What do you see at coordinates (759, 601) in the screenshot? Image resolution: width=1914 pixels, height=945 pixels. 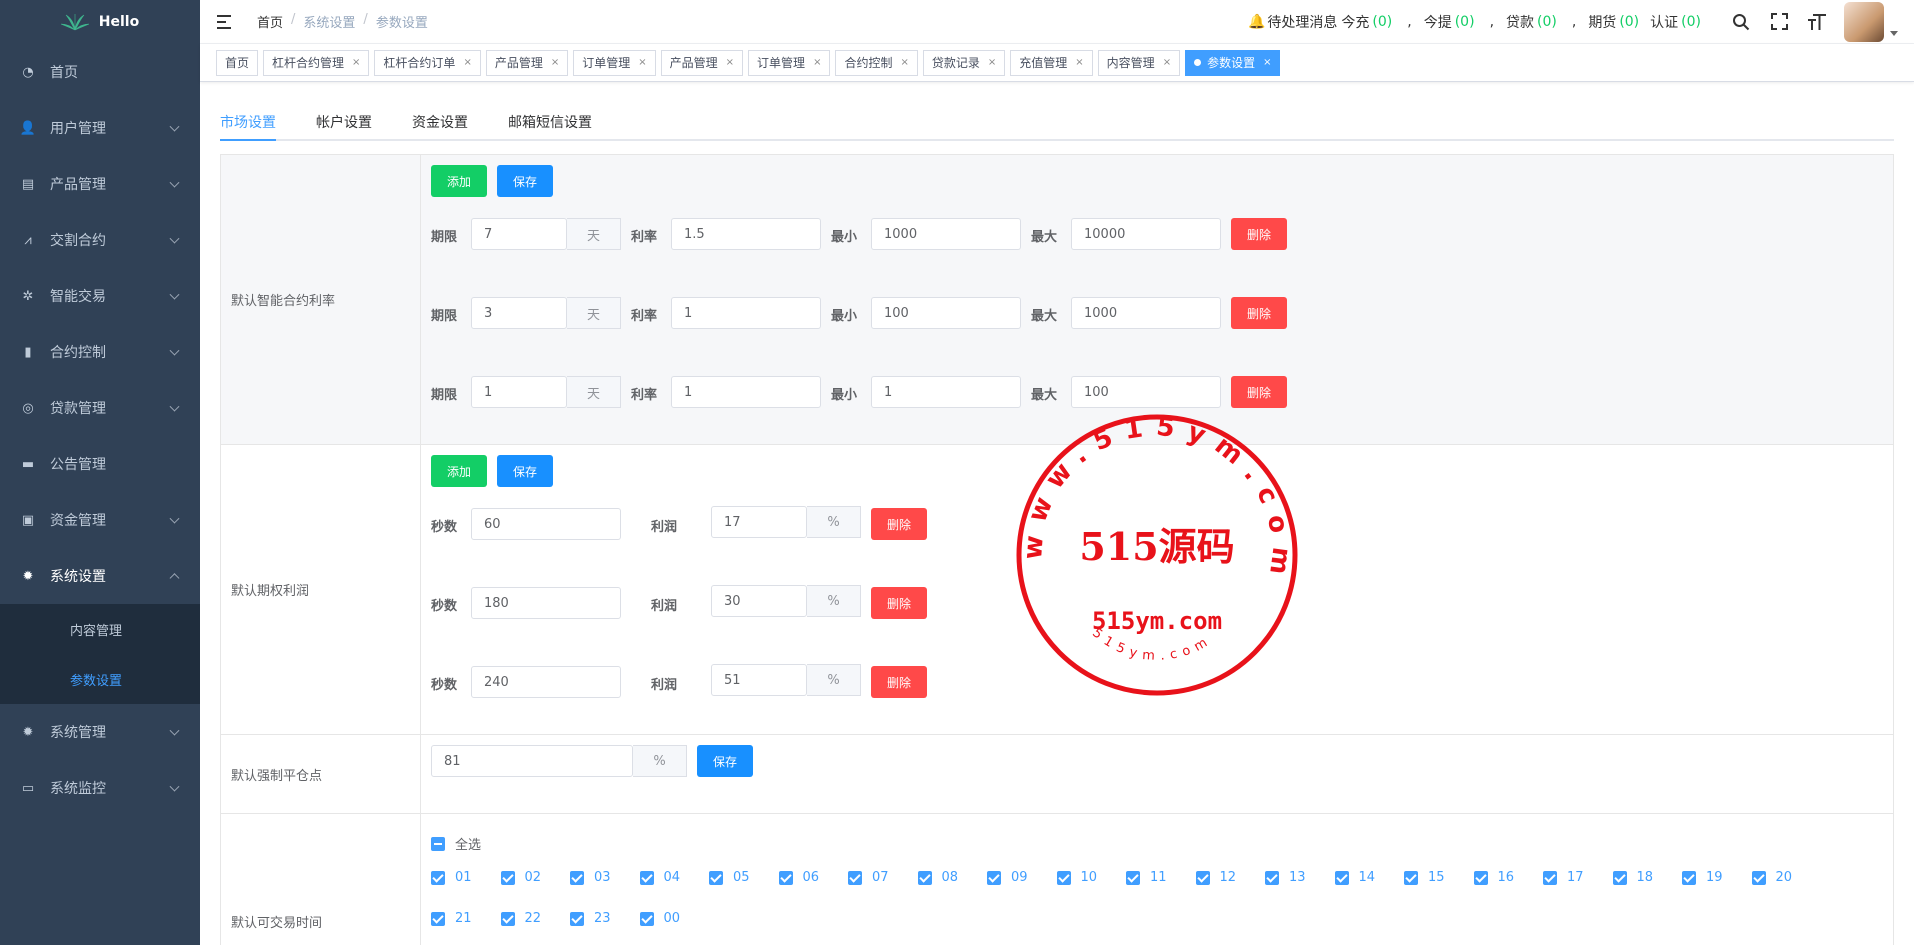 I see `profit-input: 30` at bounding box center [759, 601].